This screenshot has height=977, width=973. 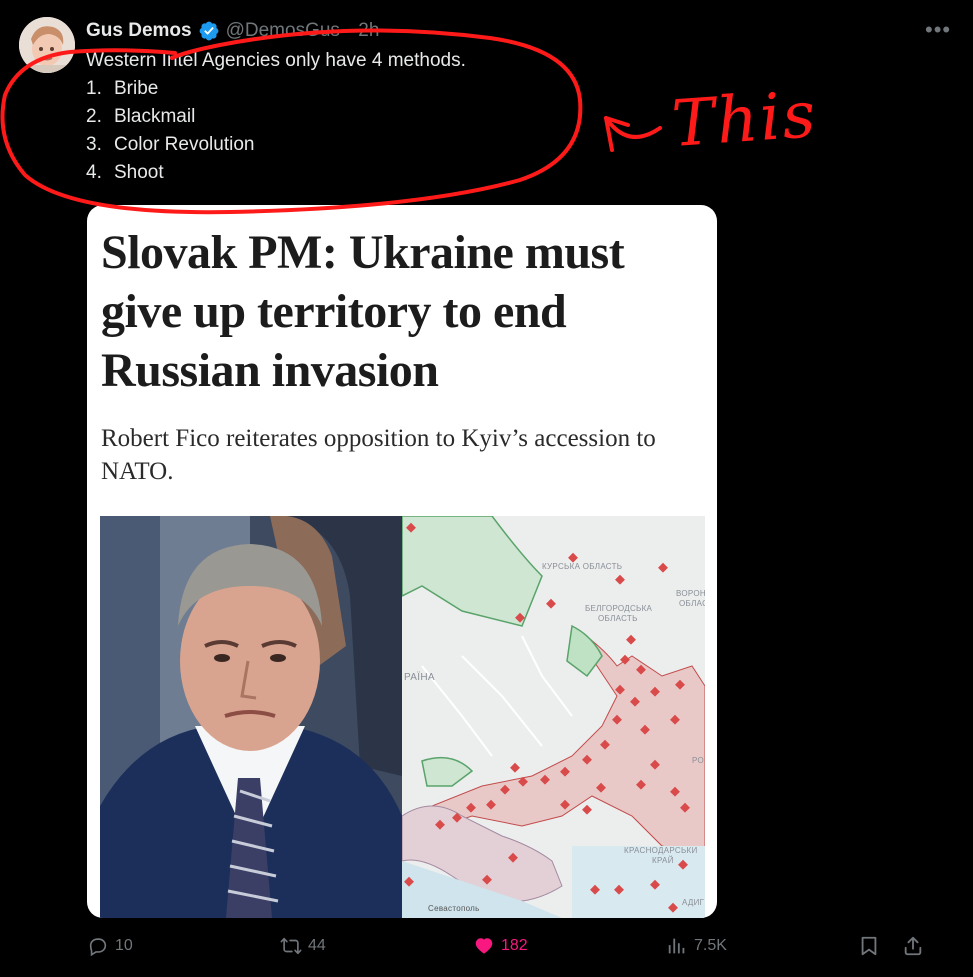 I want to click on retweet-button: 44, so click(x=303, y=946).